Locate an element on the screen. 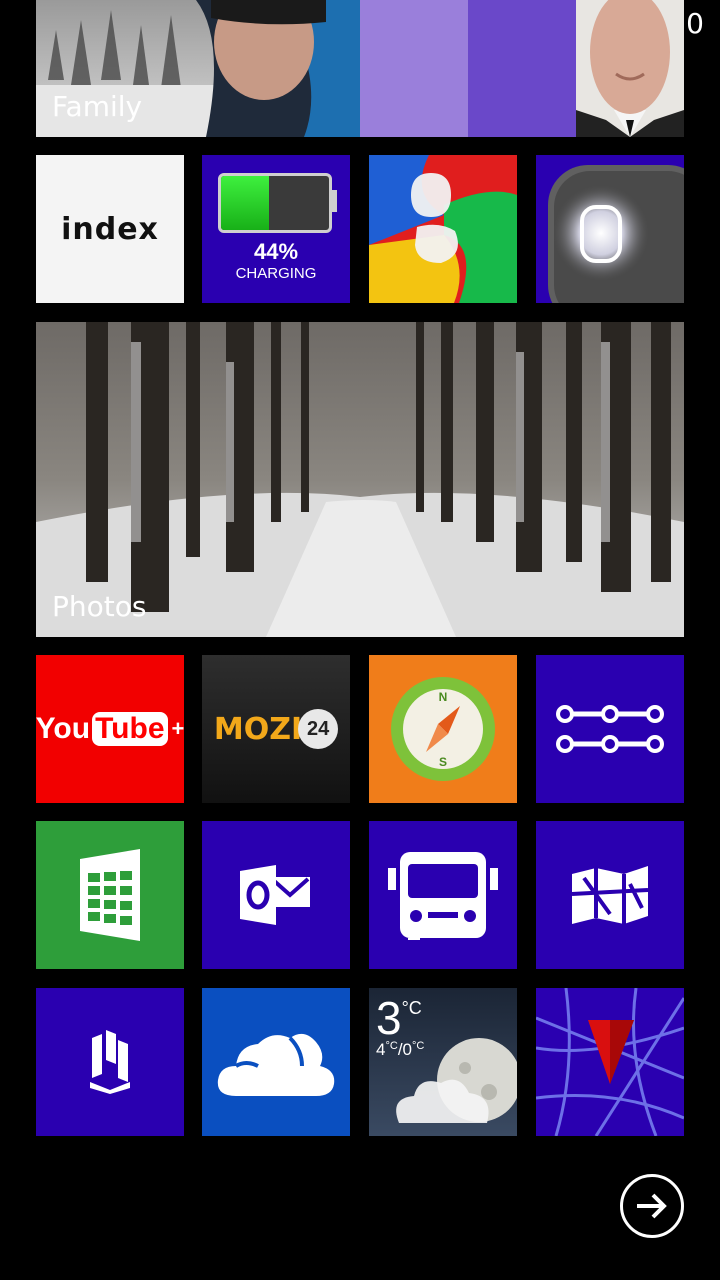  mozi-text: MOZI is located at coordinates (258, 729).